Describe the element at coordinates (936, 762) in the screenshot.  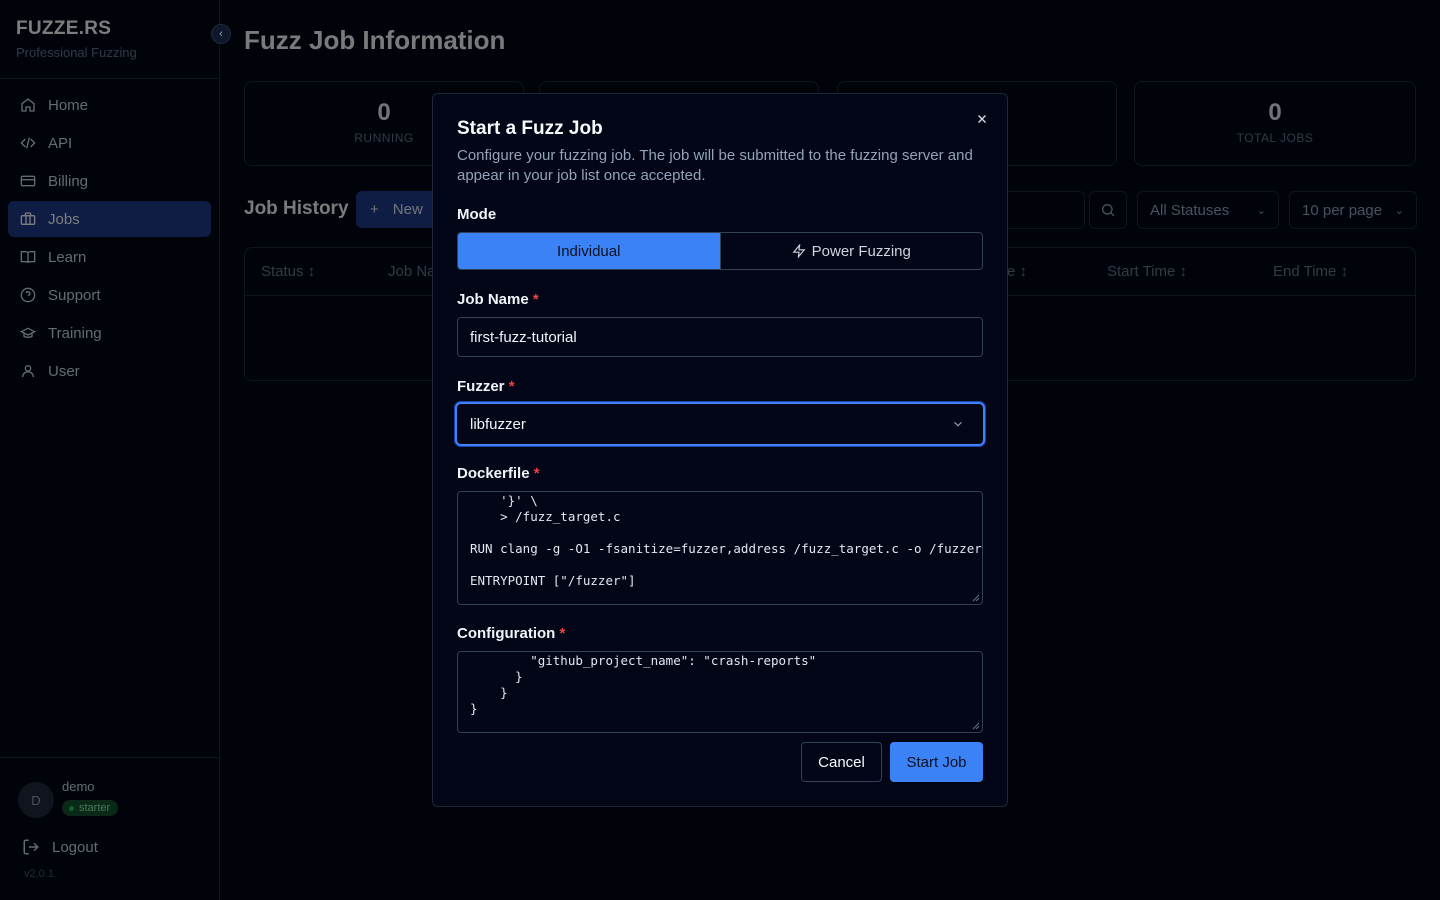
I see `start-job-button: Start Job` at that location.